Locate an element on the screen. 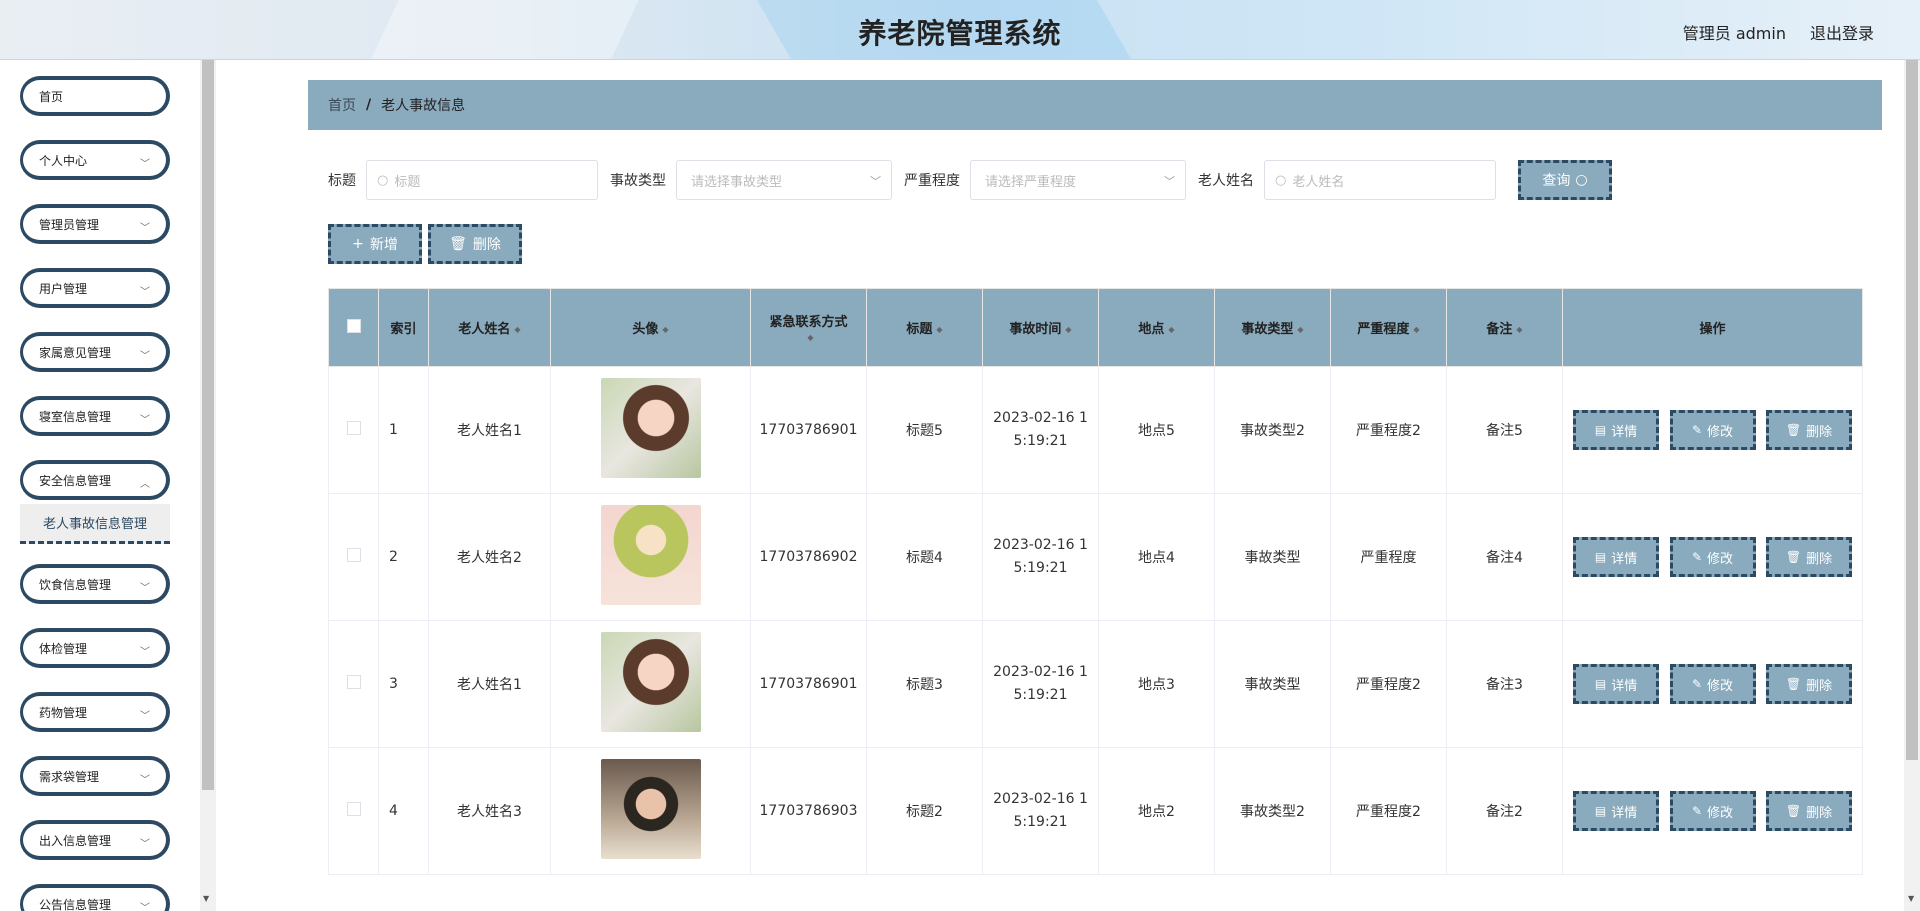 This screenshot has width=1920, height=911. cell-place: 地点2 is located at coordinates (1156, 811).